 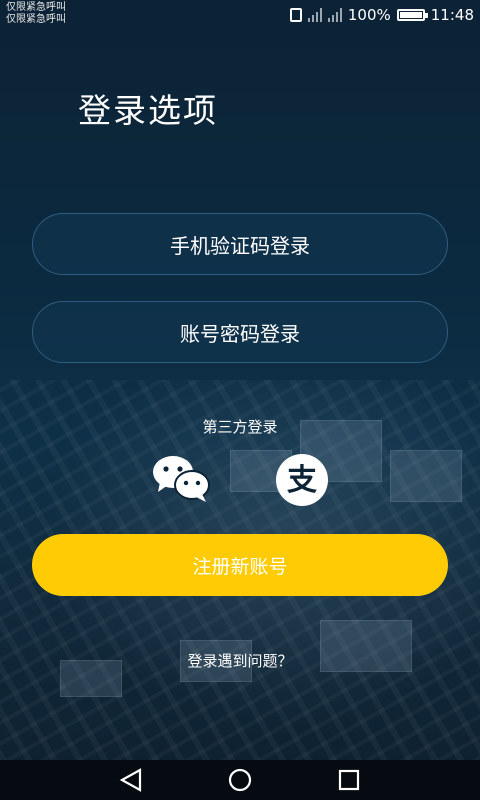 I want to click on register-label: 注册新账号, so click(x=240, y=566).